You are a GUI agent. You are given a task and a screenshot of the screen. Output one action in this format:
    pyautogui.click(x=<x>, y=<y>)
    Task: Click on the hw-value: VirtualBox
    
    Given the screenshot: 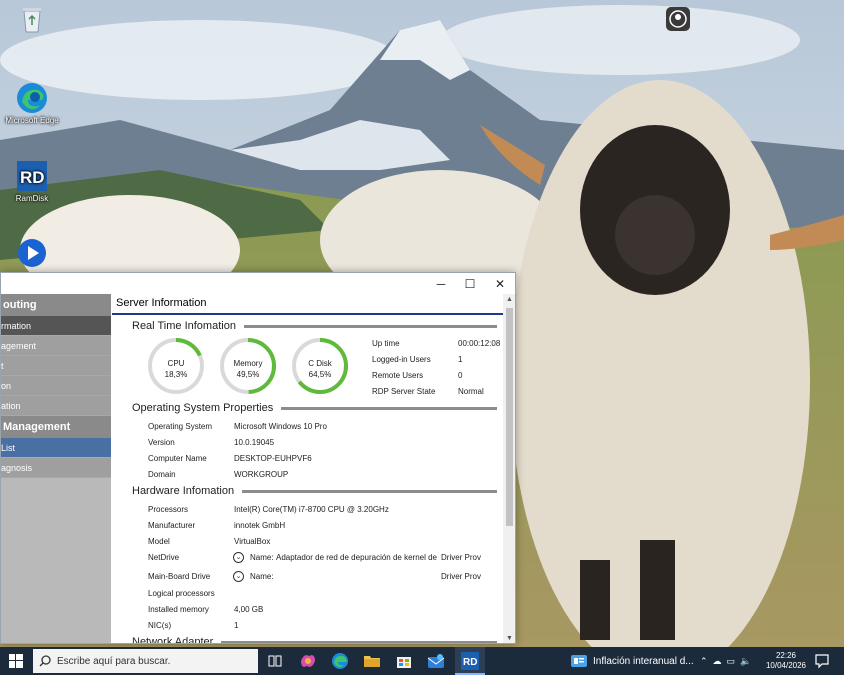 What is the action you would take?
    pyautogui.click(x=252, y=541)
    